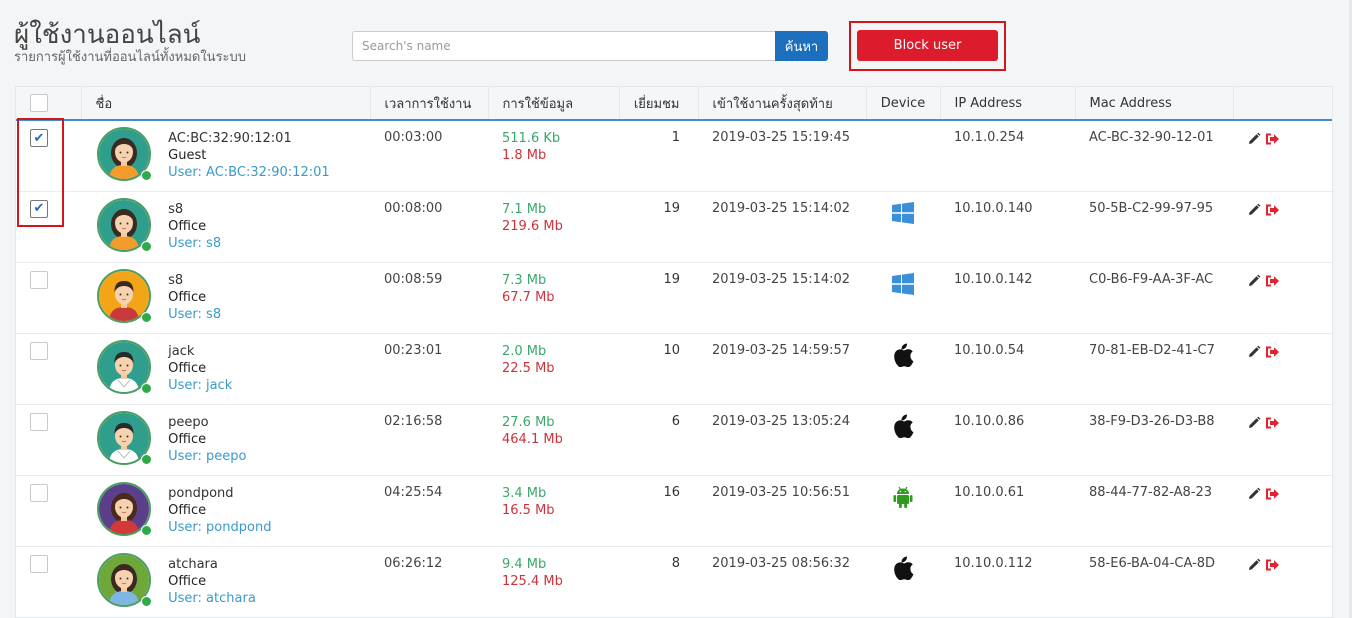 Image resolution: width=1352 pixels, height=618 pixels. Describe the element at coordinates (1151, 208) in the screenshot. I see `mac-address: 50-5B-C2-99-97-95` at that location.